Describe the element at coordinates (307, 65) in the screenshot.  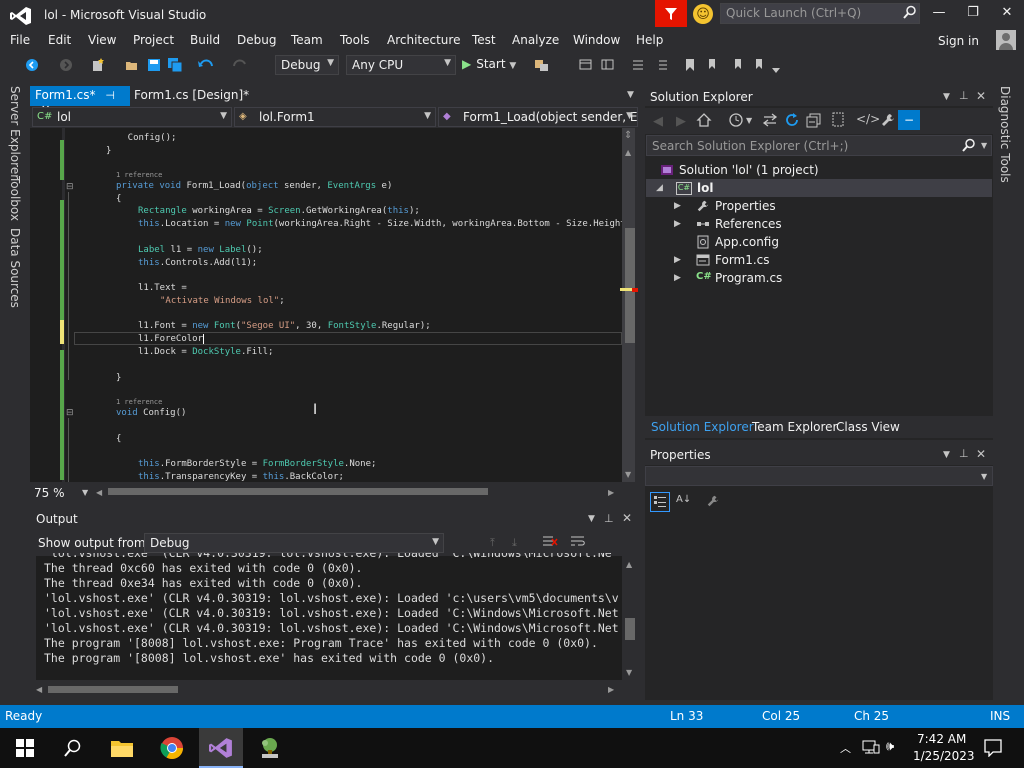
I see `solution-configuration-select: Debug ▼` at that location.